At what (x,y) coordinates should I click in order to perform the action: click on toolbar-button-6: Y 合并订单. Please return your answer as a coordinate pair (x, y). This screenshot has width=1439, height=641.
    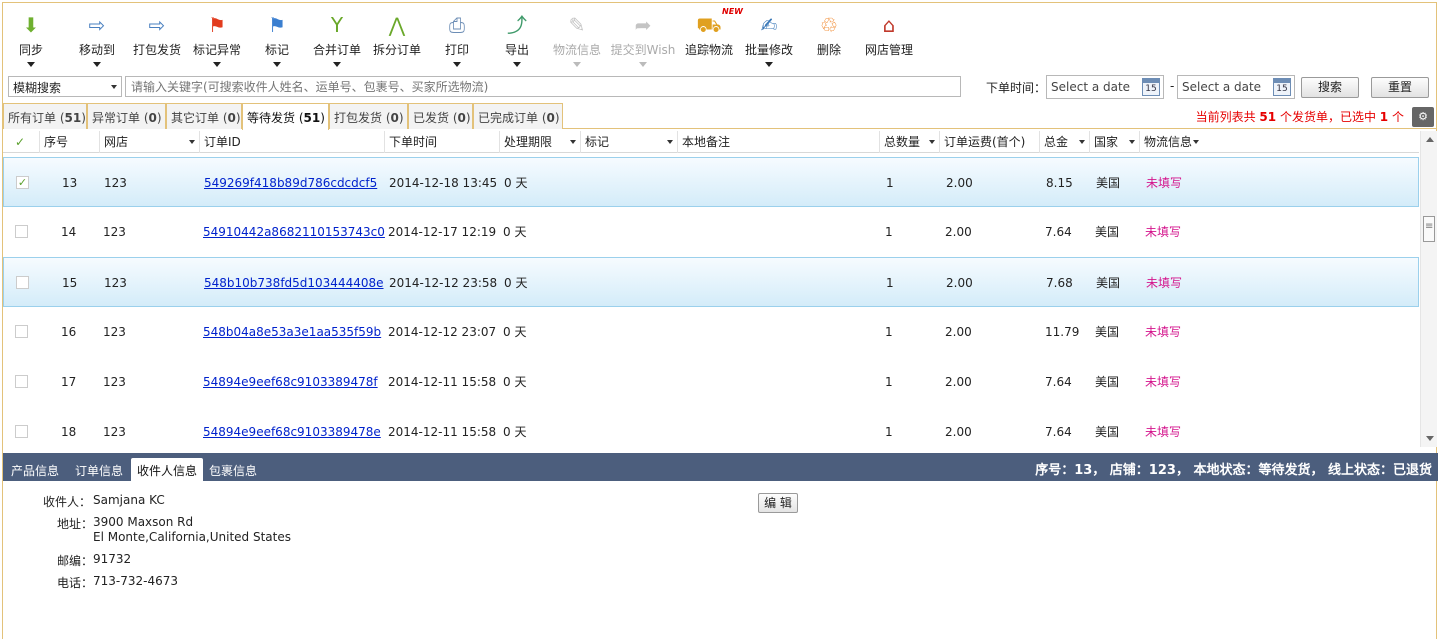
    Looking at the image, I should click on (337, 37).